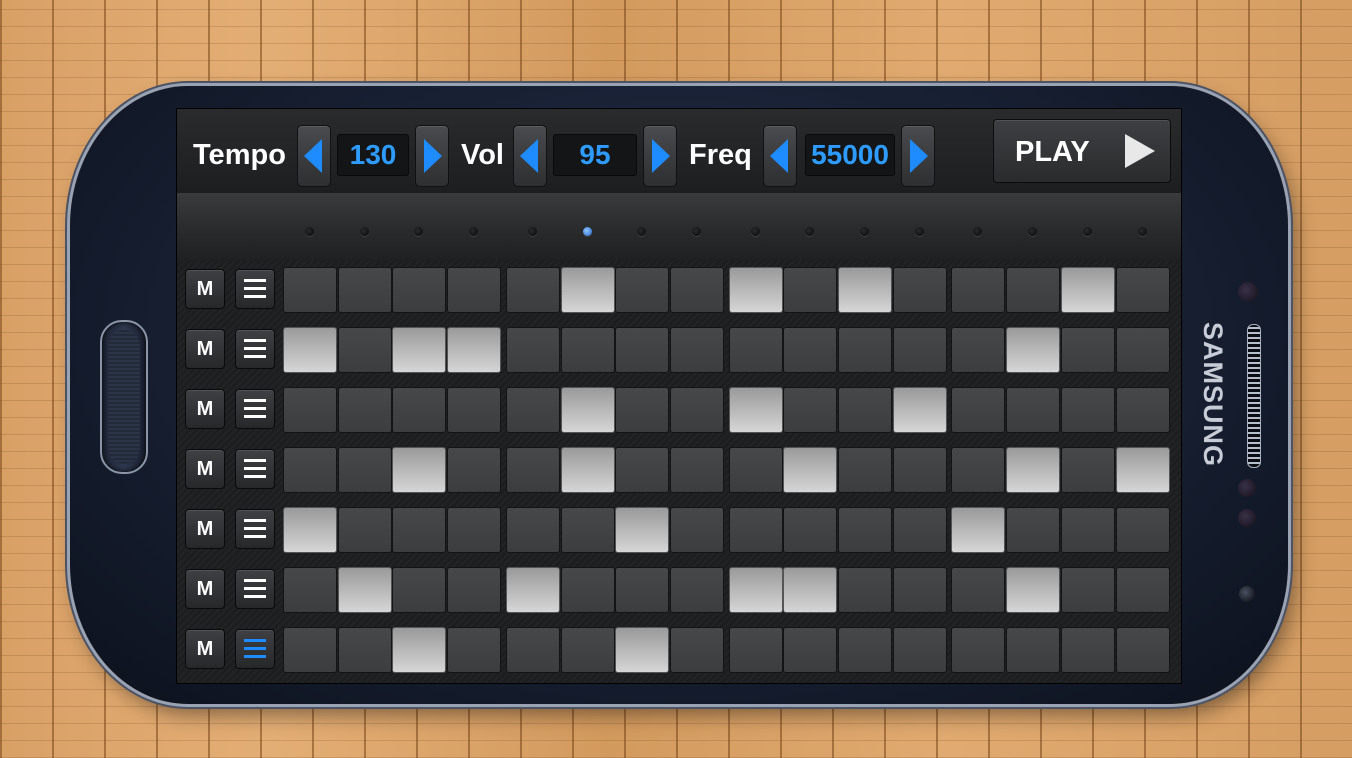 The image size is (1352, 758). What do you see at coordinates (432, 156) in the screenshot?
I see `tempo-increase-button` at bounding box center [432, 156].